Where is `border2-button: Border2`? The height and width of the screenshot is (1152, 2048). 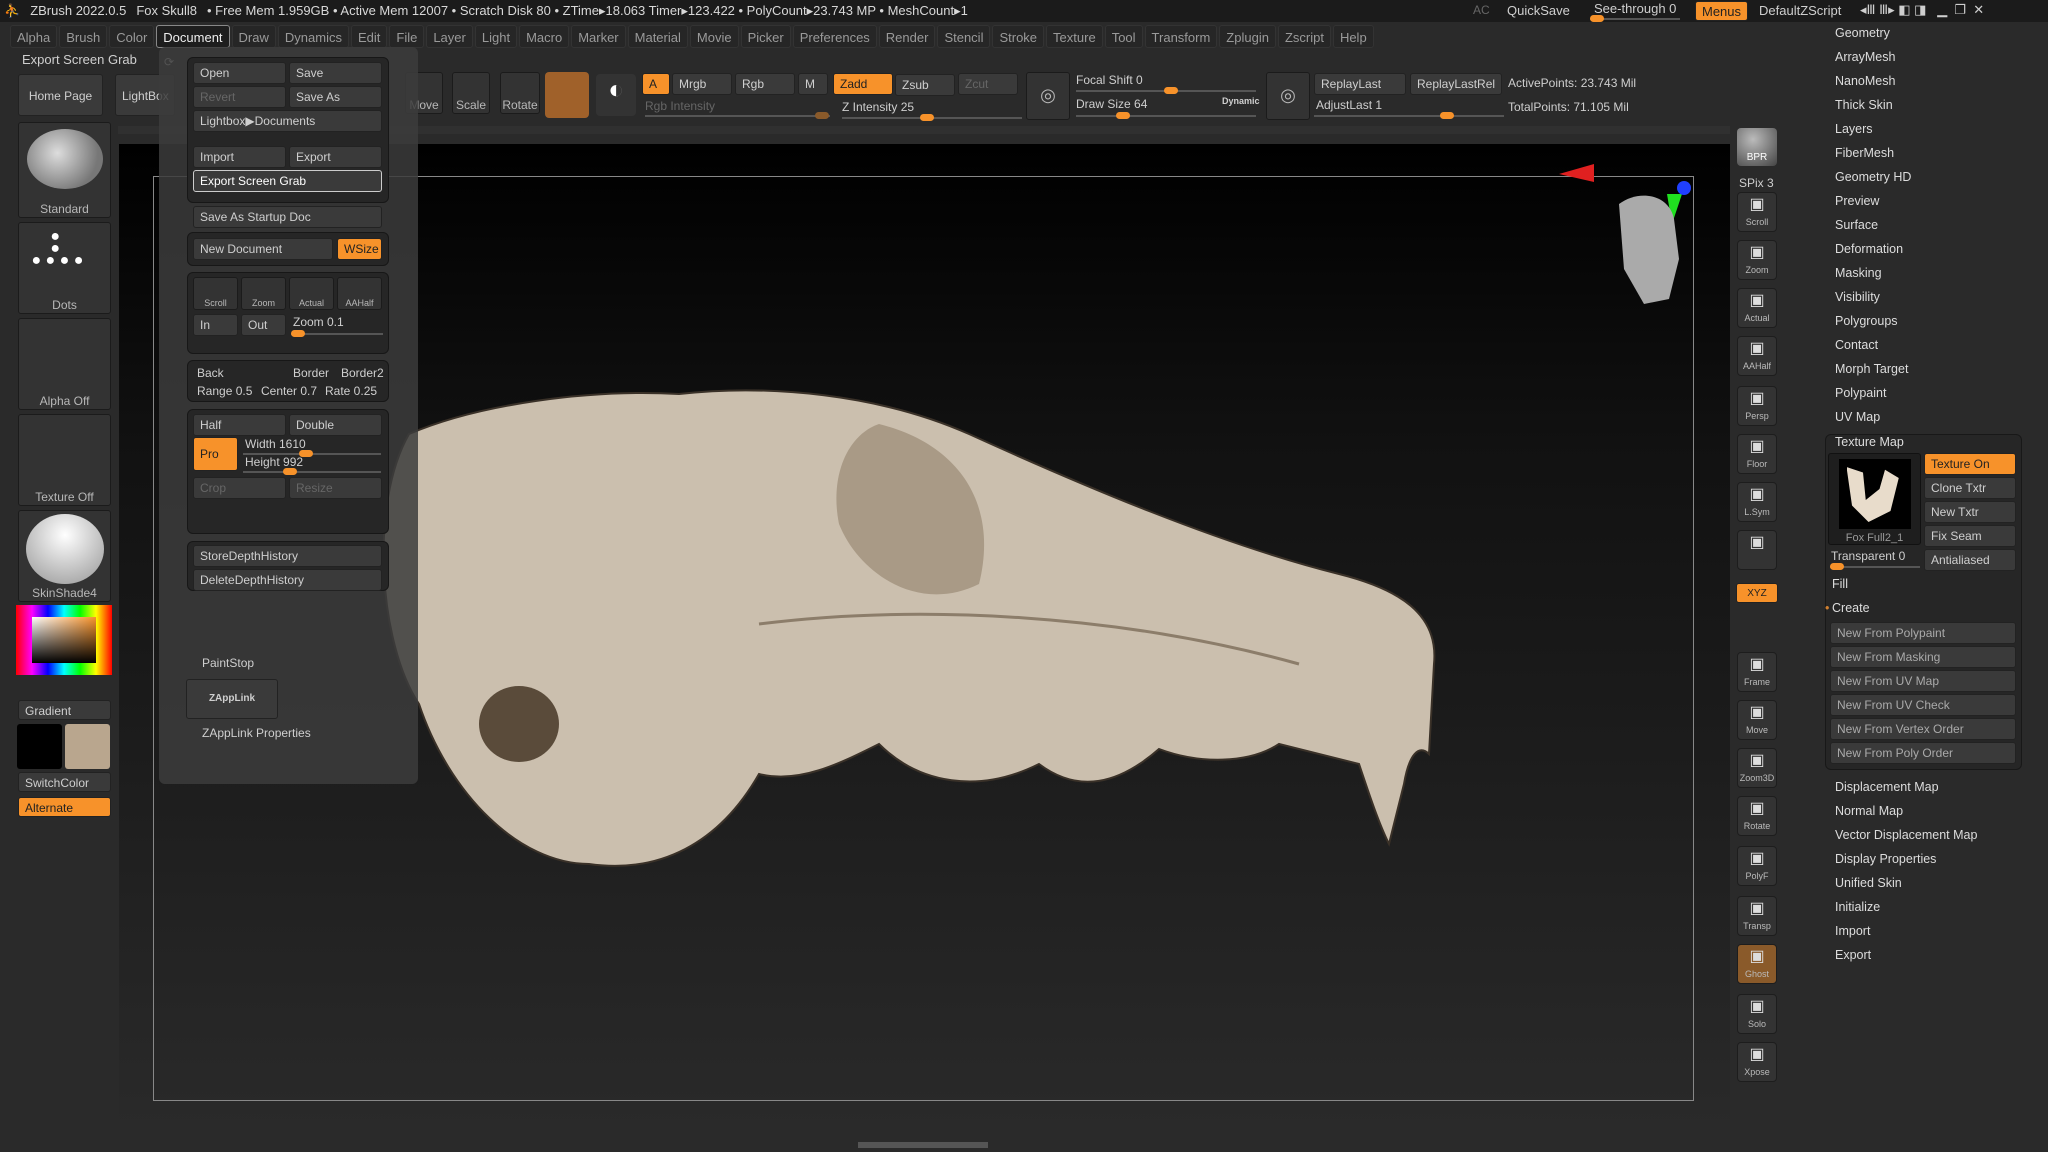
border2-button: Border2 is located at coordinates (362, 373).